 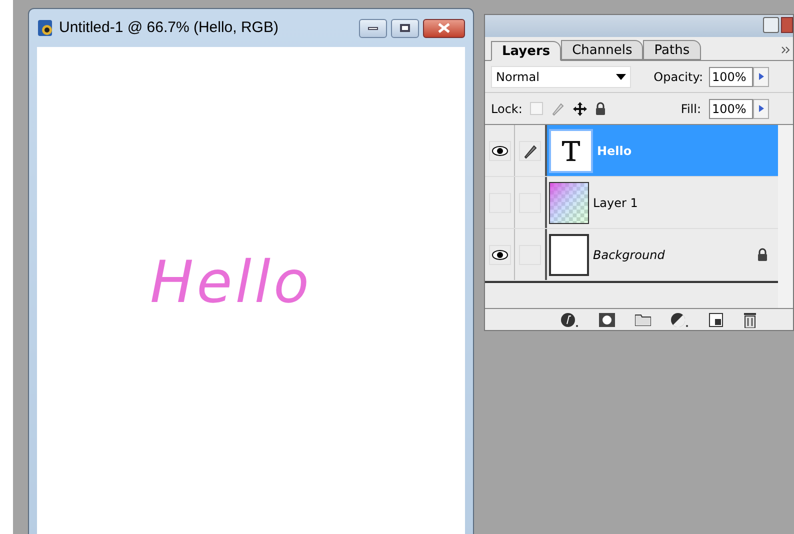 What do you see at coordinates (690, 109) in the screenshot?
I see `fill-label: Fill:` at bounding box center [690, 109].